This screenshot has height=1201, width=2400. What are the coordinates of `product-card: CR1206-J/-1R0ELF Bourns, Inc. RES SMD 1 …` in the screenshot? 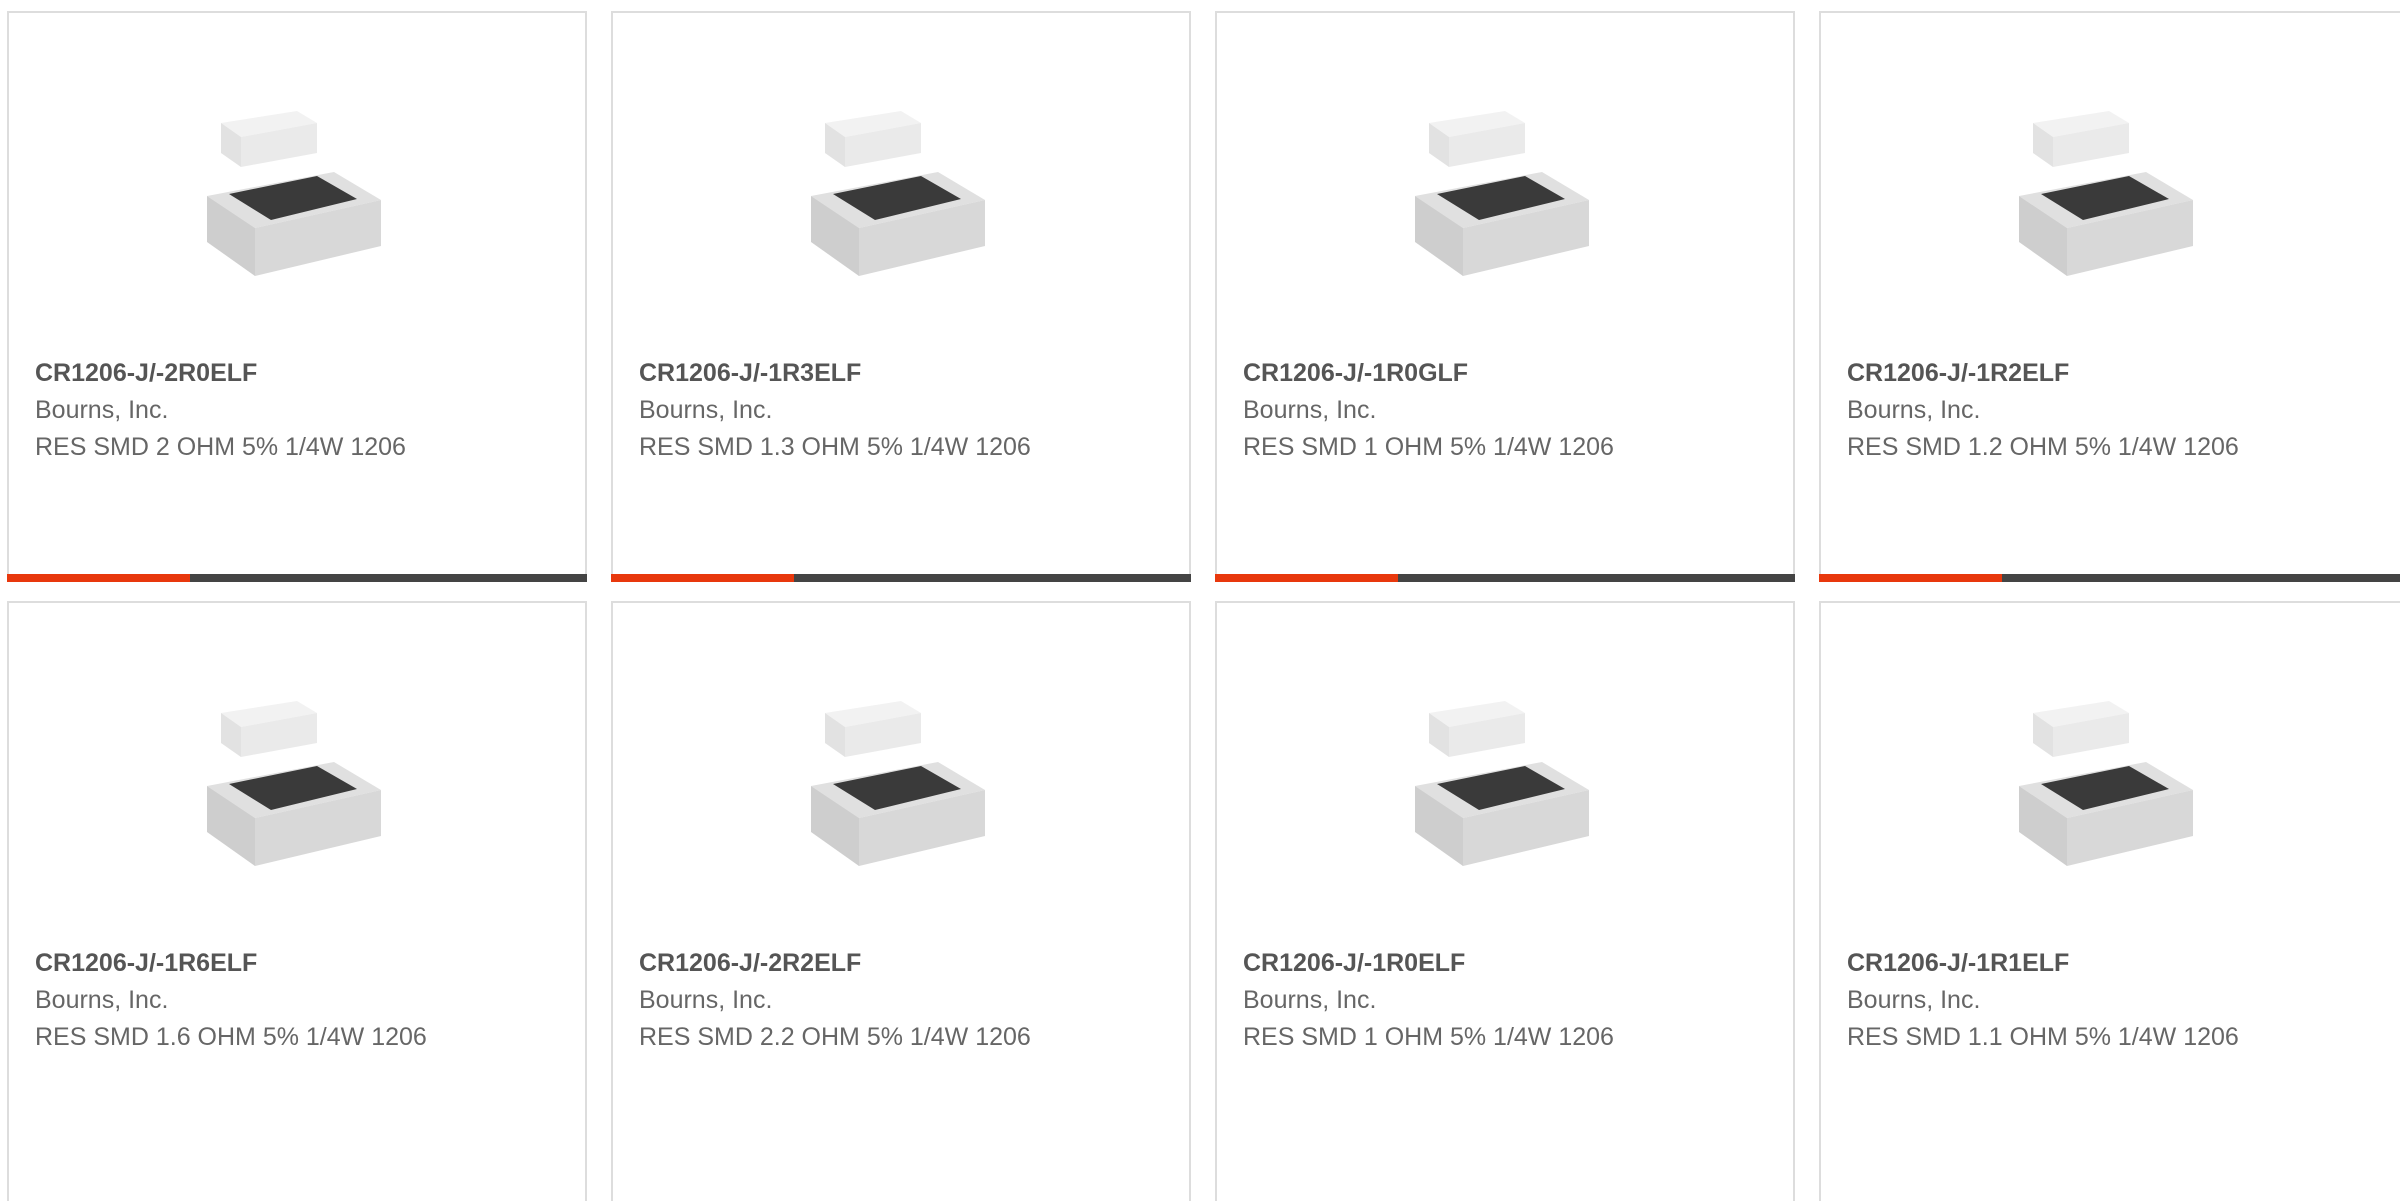 It's located at (1505, 901).